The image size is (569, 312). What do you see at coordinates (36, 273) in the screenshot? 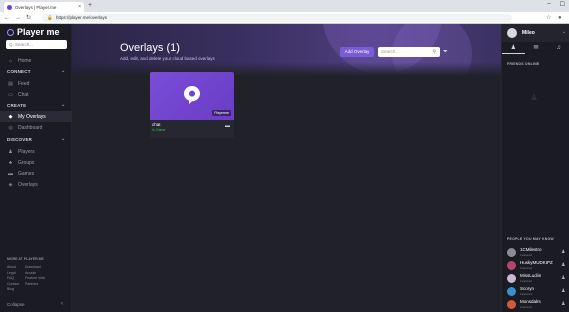
I see `footer-link: Arcade` at bounding box center [36, 273].